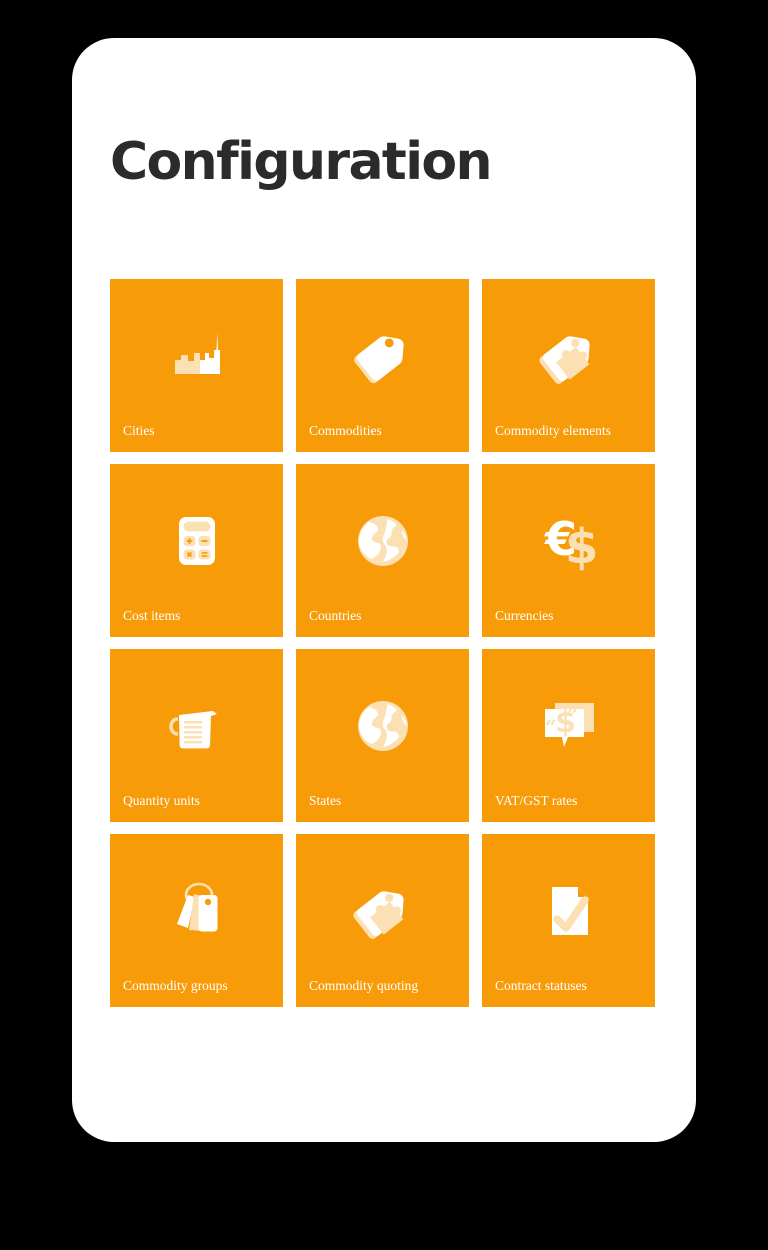  Describe the element at coordinates (382, 356) in the screenshot. I see `price-tags-icon` at that location.